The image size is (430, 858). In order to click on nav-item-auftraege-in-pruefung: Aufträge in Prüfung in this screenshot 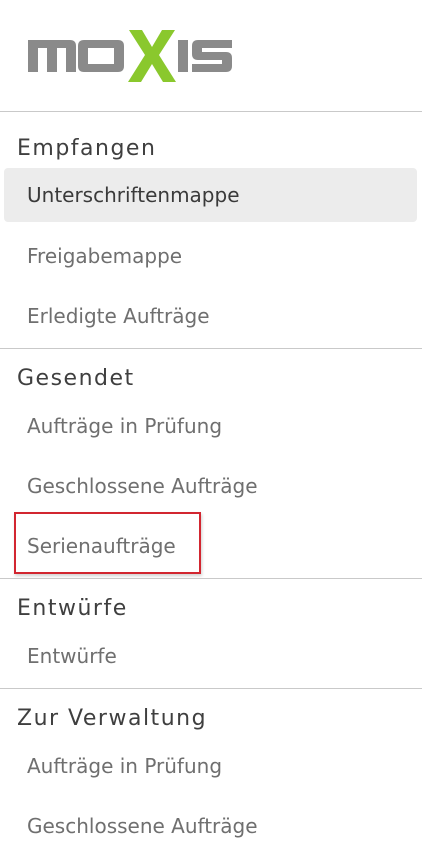, I will do `click(210, 426)`.